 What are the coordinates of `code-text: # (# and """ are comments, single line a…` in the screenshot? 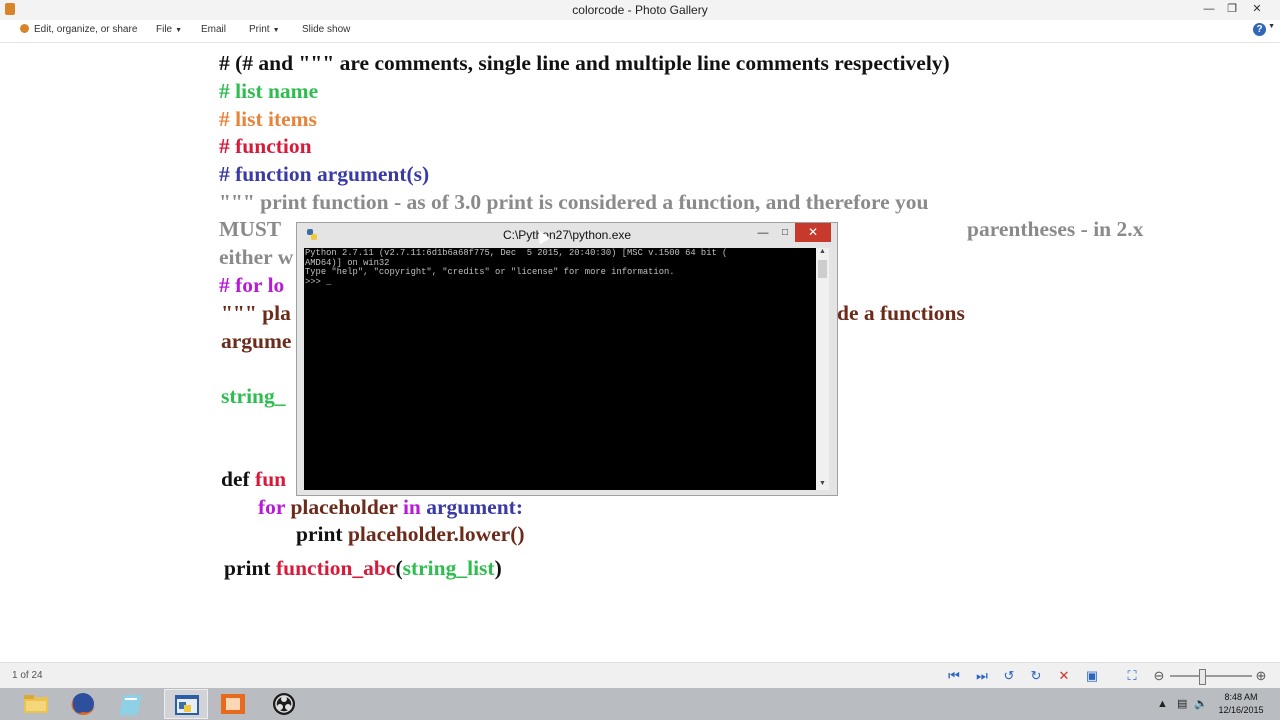 It's located at (584, 63).